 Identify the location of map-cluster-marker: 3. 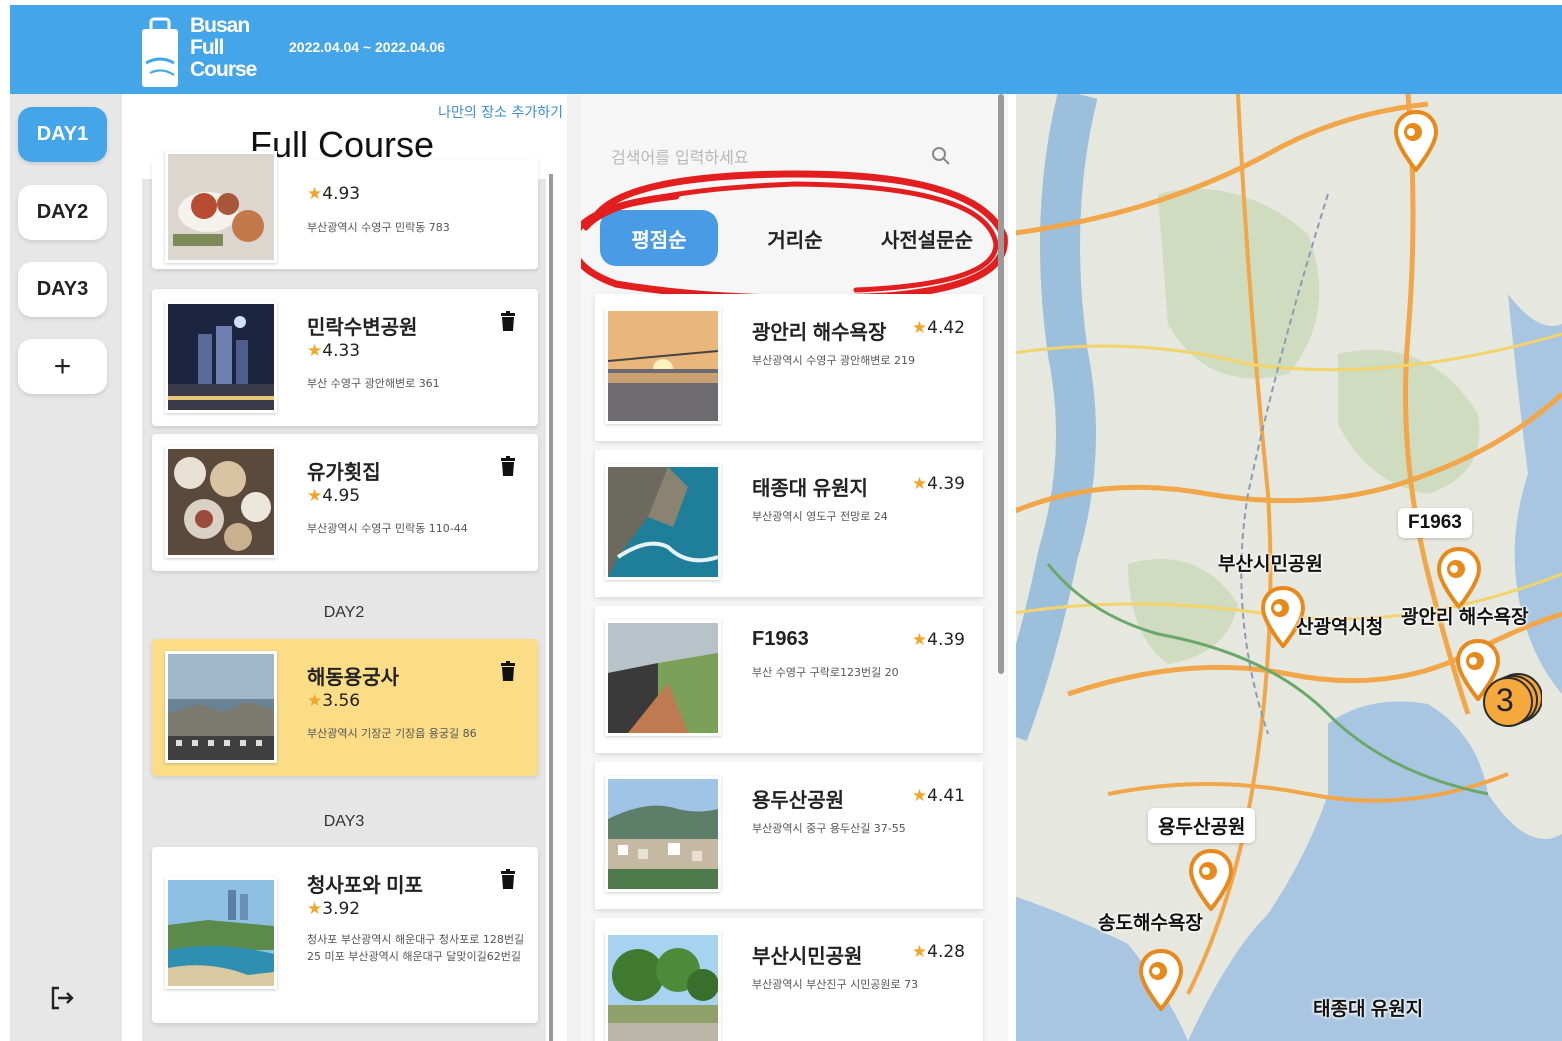
(1511, 699).